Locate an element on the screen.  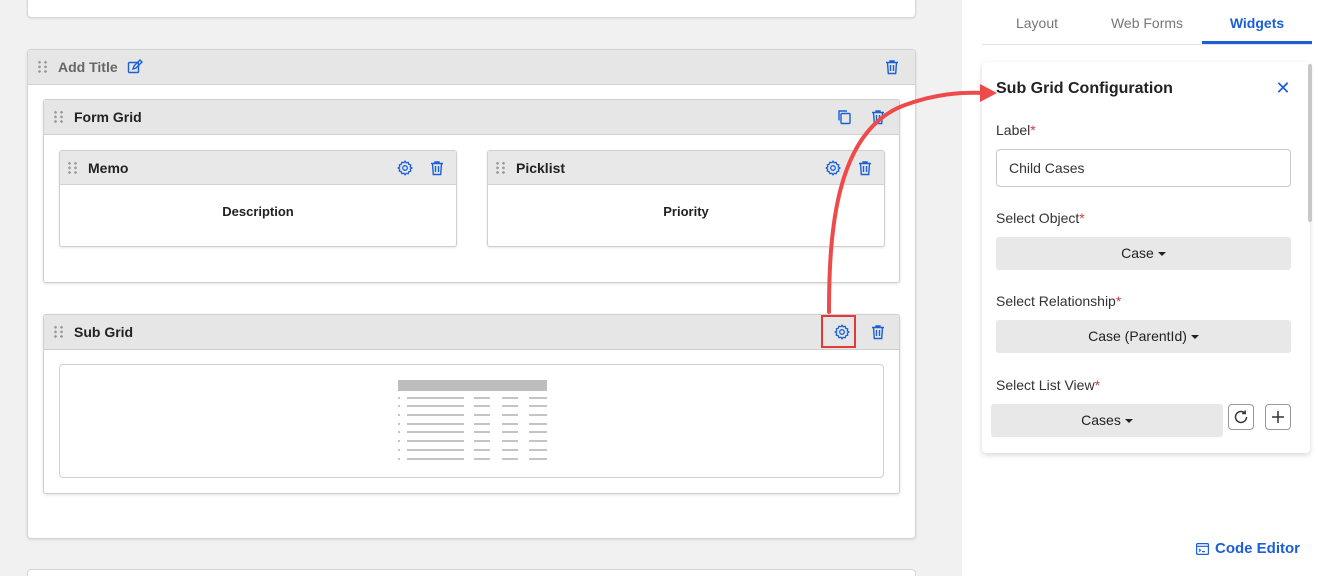
delete-widget-button is located at coordinates (878, 117).